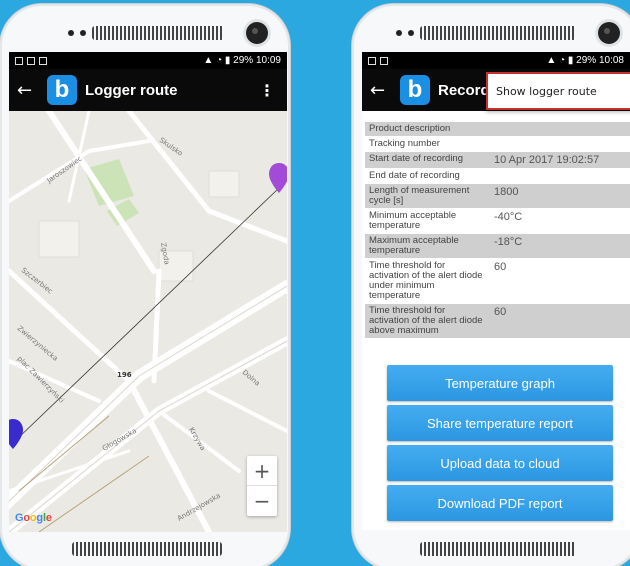 This screenshot has height=566, width=630. Describe the element at coordinates (148, 60) in the screenshot. I see `status-bar: ▲ ◔ ▮ 29% 10:09` at that location.